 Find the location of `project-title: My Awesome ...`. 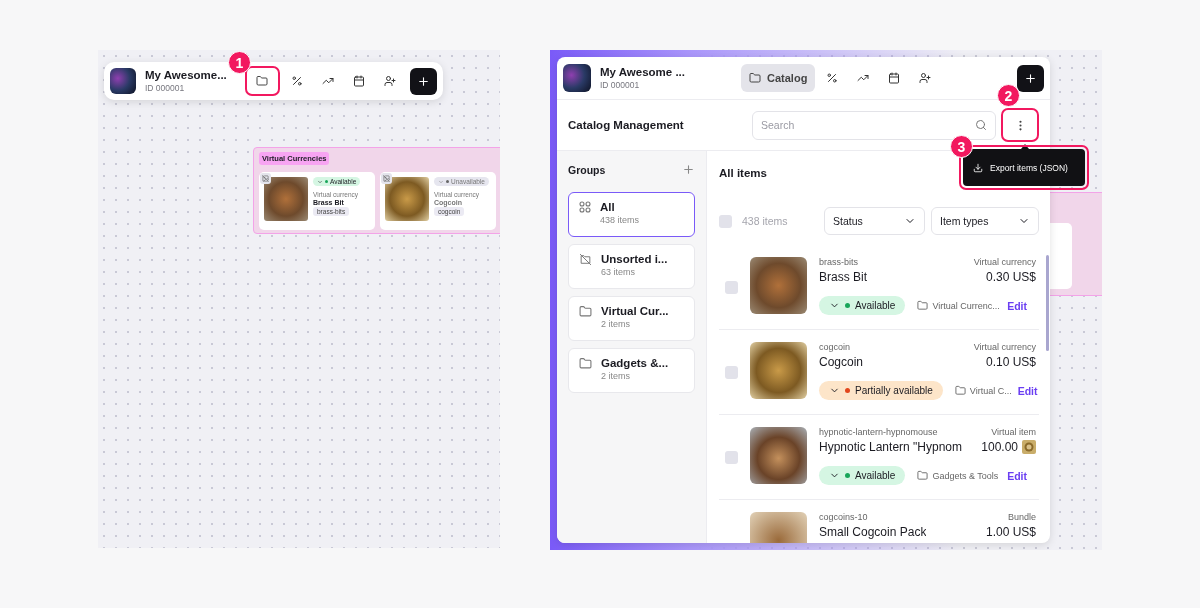

project-title: My Awesome ... is located at coordinates (642, 72).